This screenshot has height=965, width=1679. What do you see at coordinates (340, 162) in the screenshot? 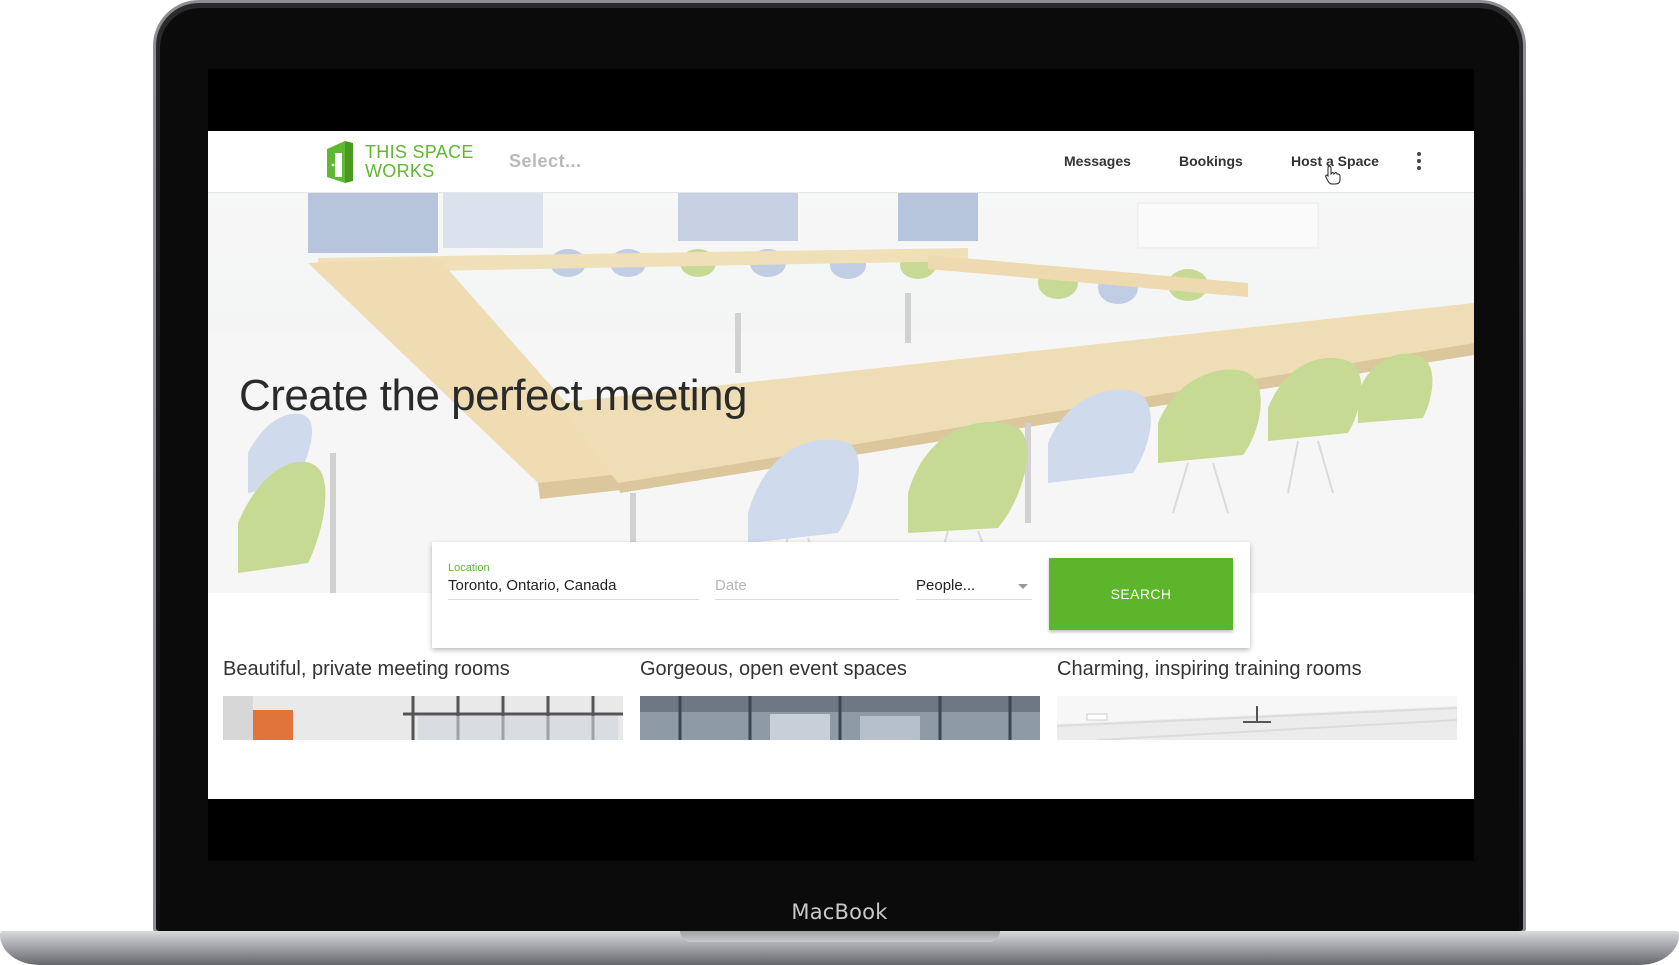
I see `door-logo-icon` at bounding box center [340, 162].